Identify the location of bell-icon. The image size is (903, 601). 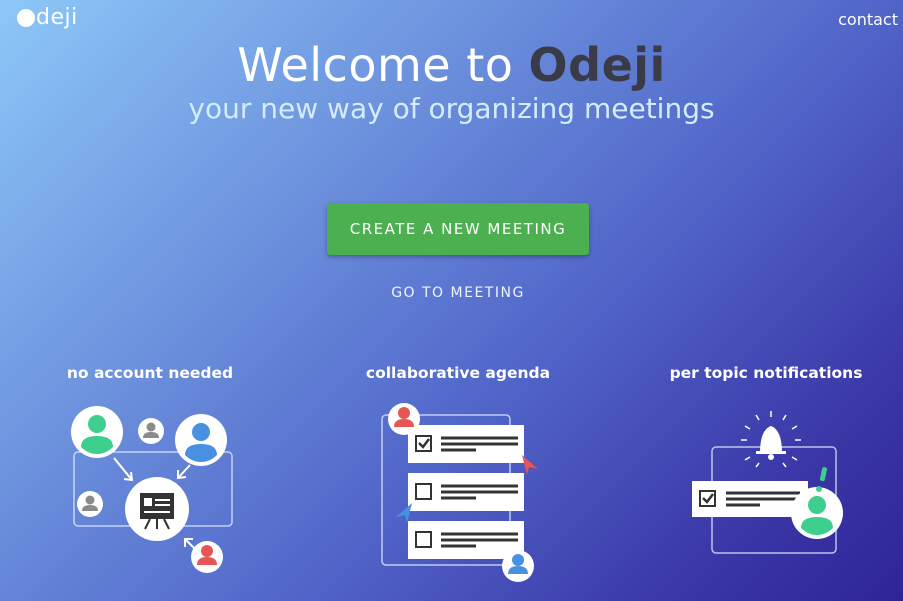
(767, 482).